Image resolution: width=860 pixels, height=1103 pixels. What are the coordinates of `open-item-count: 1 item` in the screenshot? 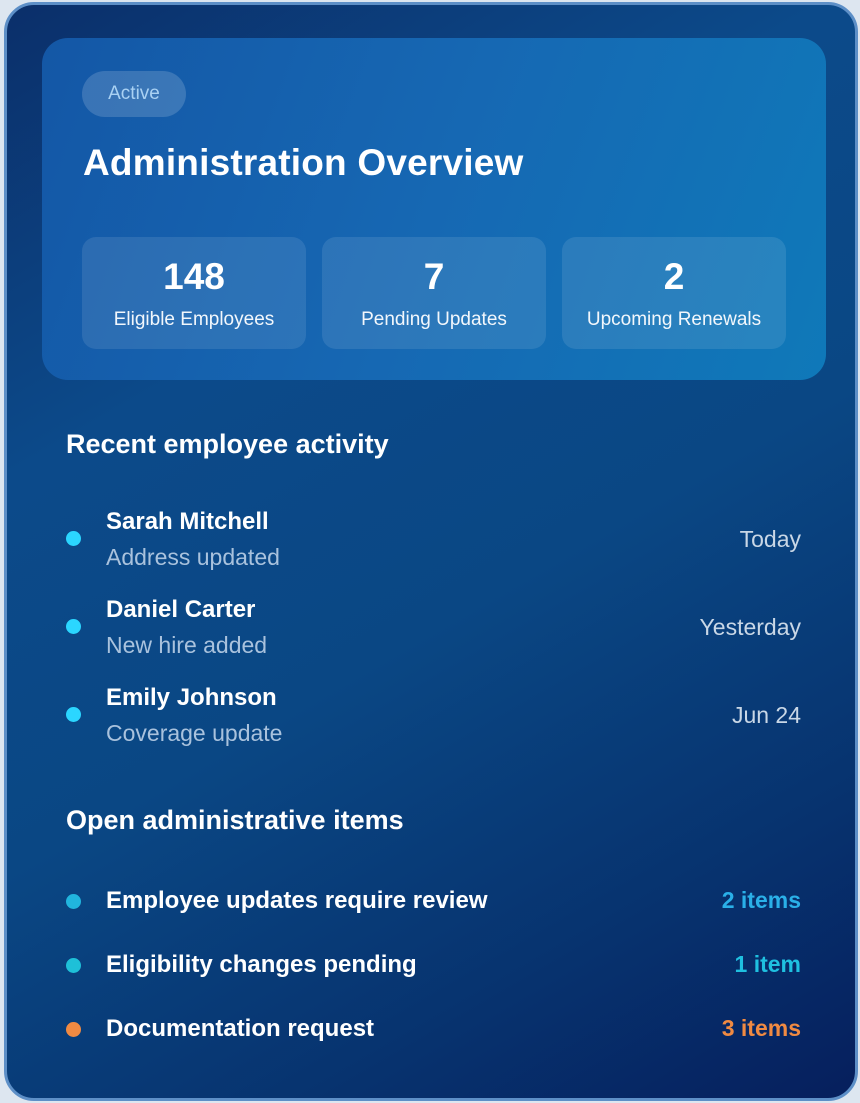 It's located at (767, 964).